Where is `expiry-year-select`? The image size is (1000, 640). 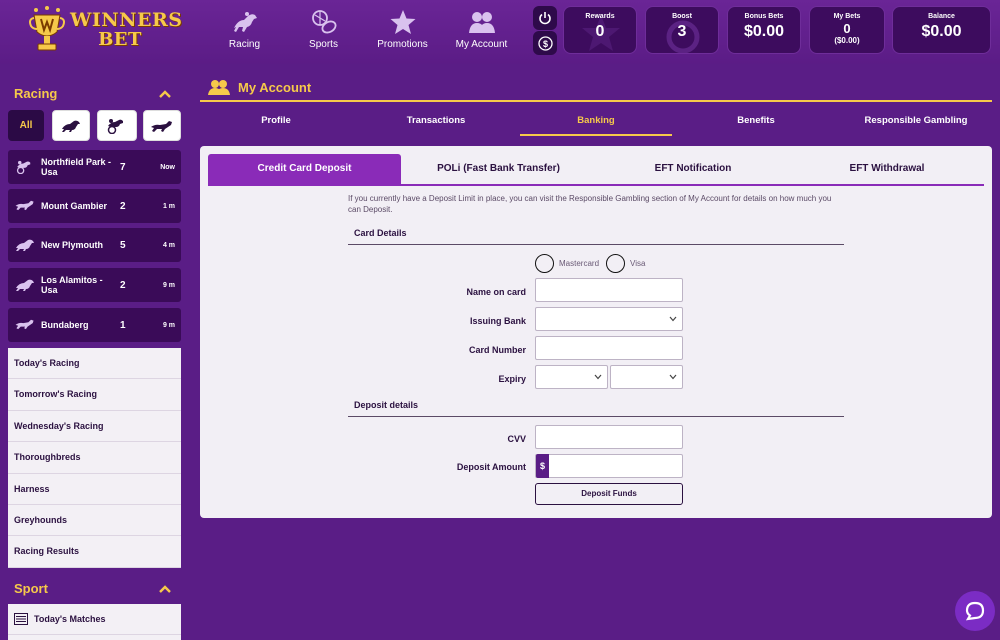
expiry-year-select is located at coordinates (646, 377).